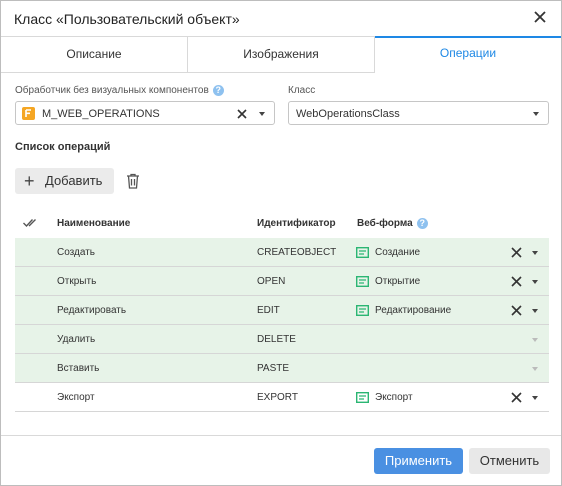 The width and height of the screenshot is (562, 486). Describe the element at coordinates (468, 55) in the screenshot. I see `tab-operations: Операции` at that location.